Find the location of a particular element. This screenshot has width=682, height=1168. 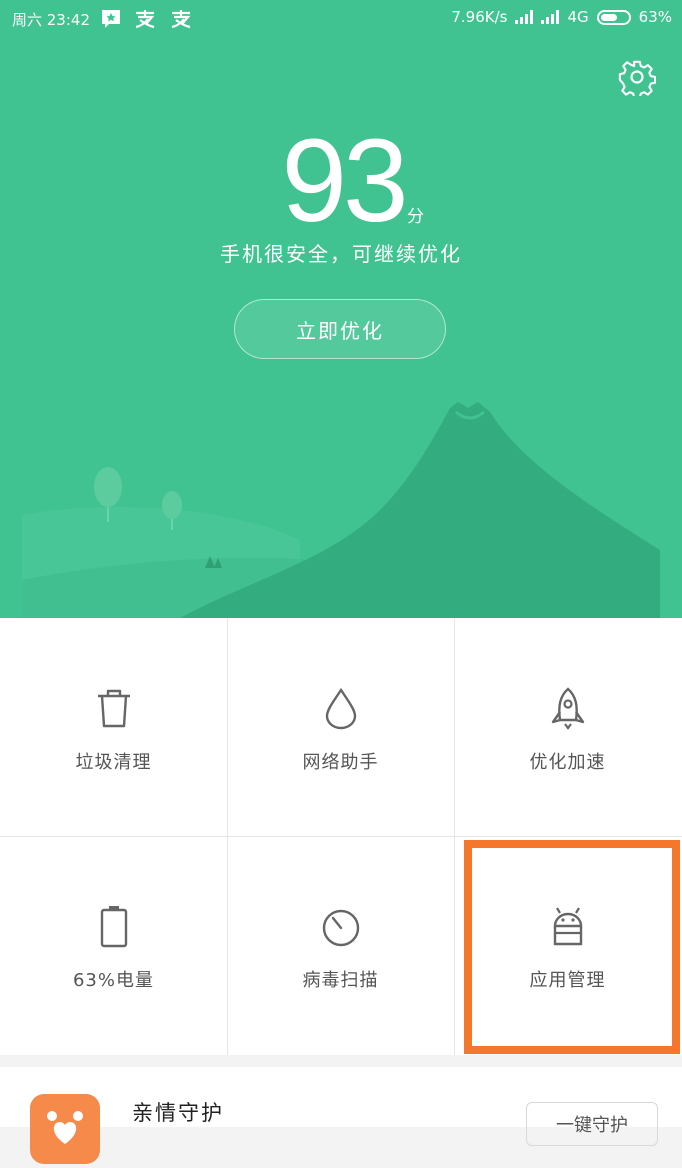

guard-button: 一键守护 is located at coordinates (592, 1124).